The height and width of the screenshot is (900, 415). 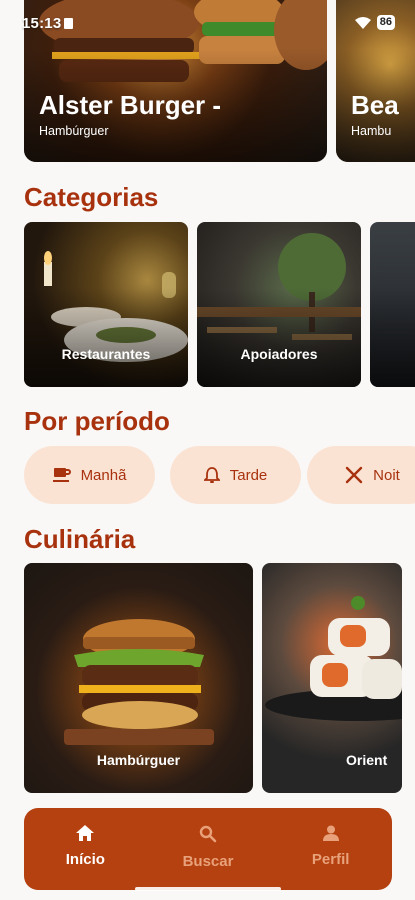 I want to click on period-label: Manhã, so click(x=103, y=475).